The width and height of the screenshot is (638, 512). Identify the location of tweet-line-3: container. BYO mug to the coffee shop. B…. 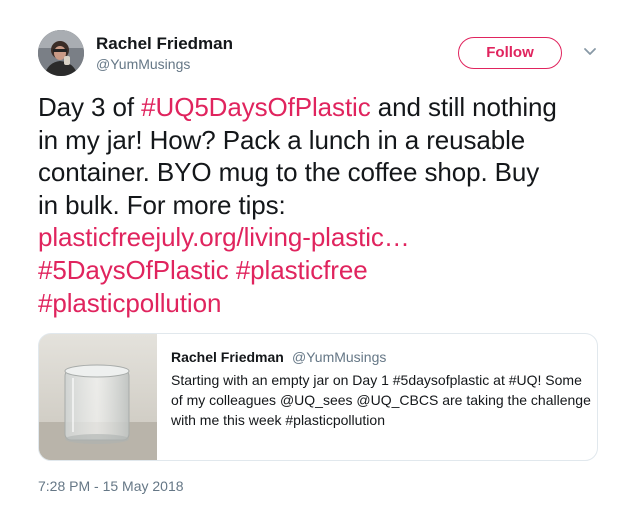
(289, 172).